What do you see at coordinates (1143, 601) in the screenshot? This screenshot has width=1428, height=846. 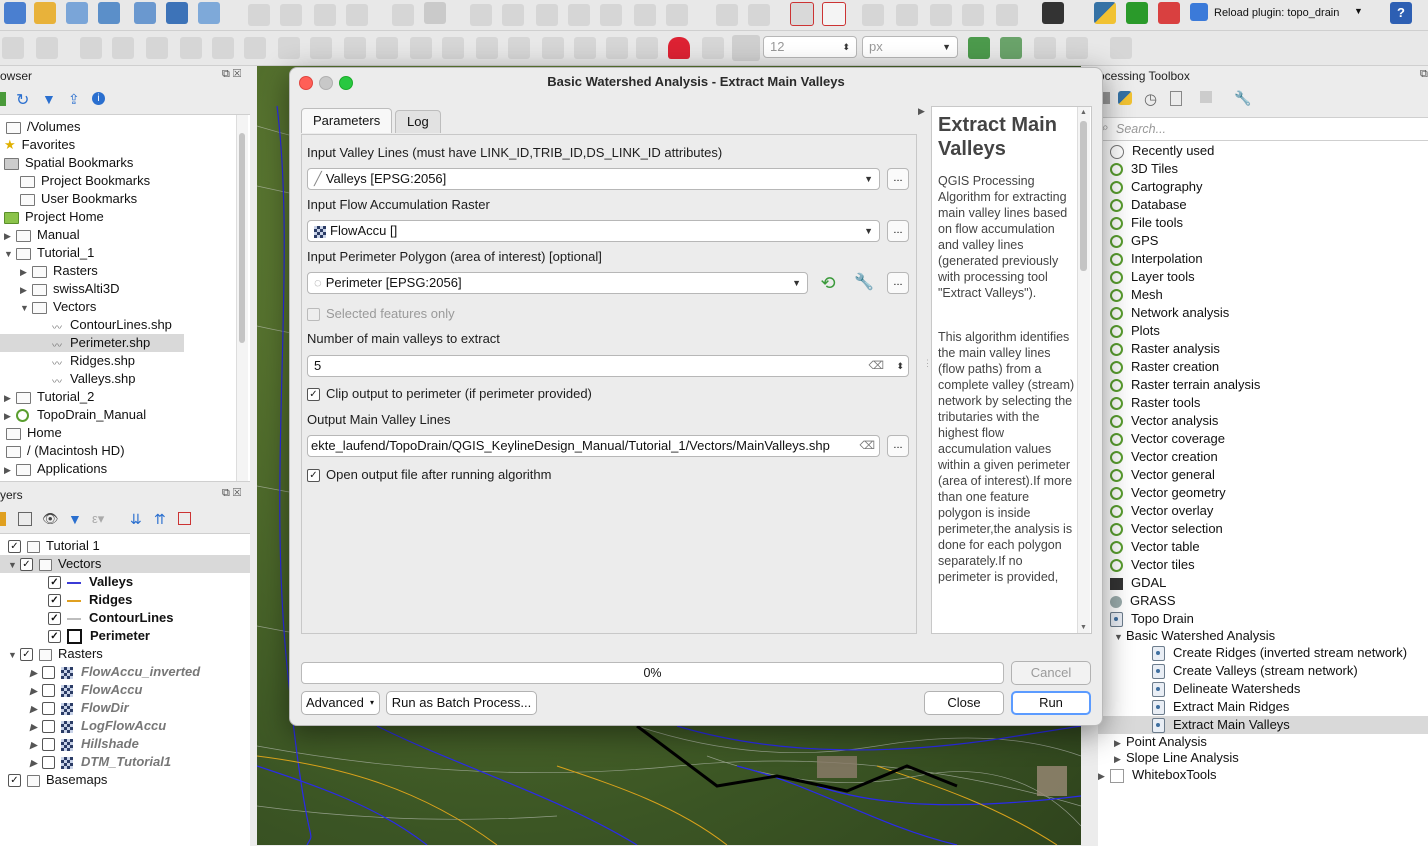 I see `toolbox-group: GRASS` at bounding box center [1143, 601].